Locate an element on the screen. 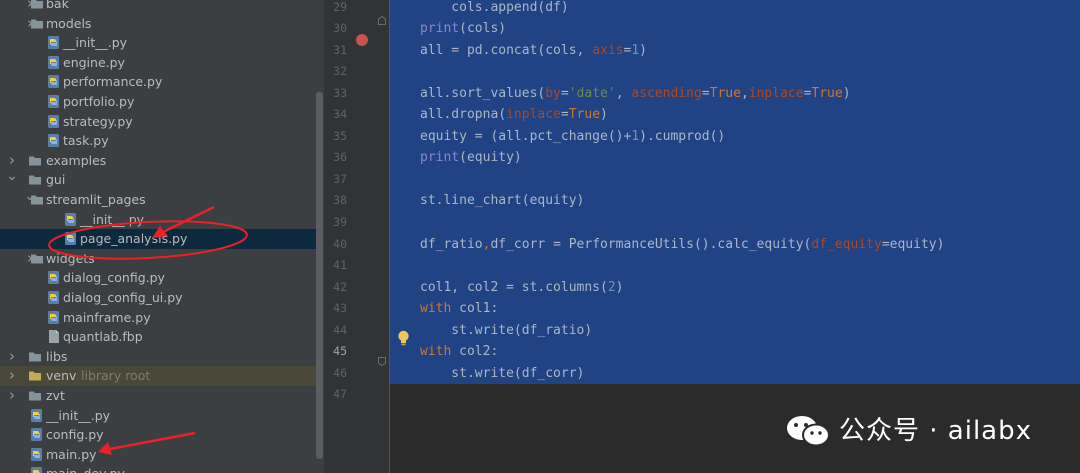 The image size is (1080, 473). tree-item-models: › models is located at coordinates (158, 24).